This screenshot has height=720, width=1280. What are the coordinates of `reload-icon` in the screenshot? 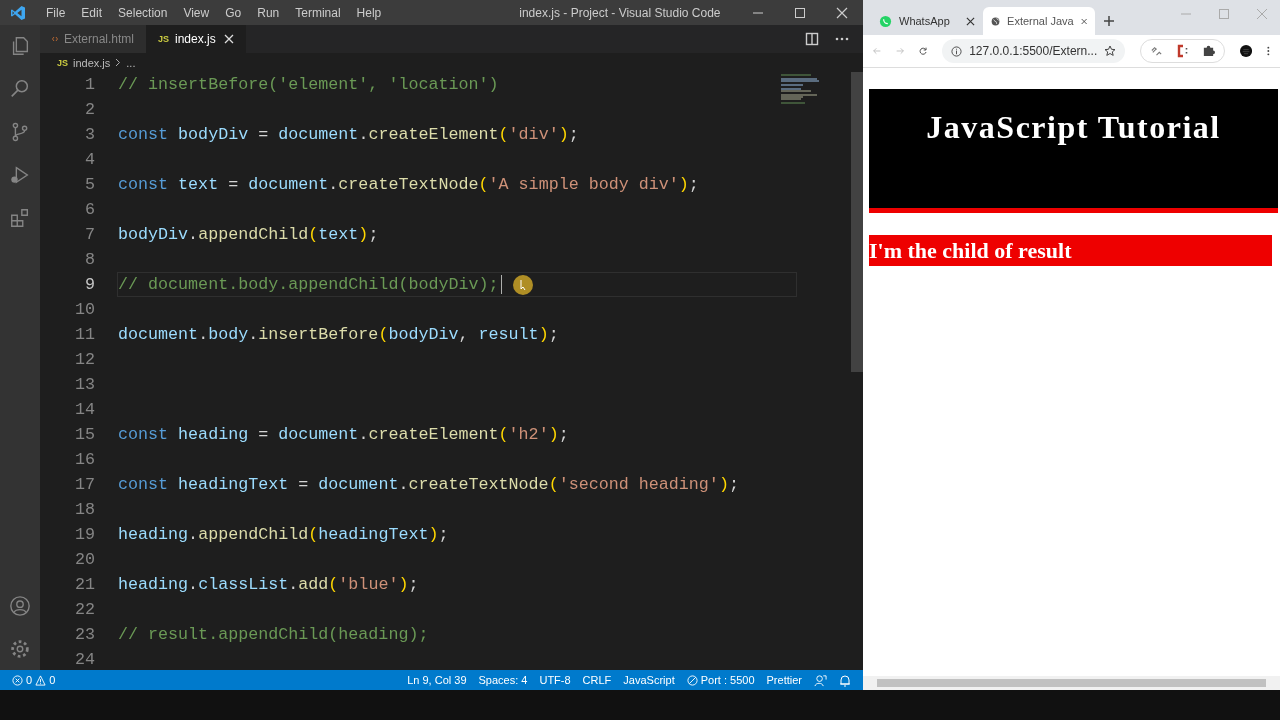 It's located at (923, 51).